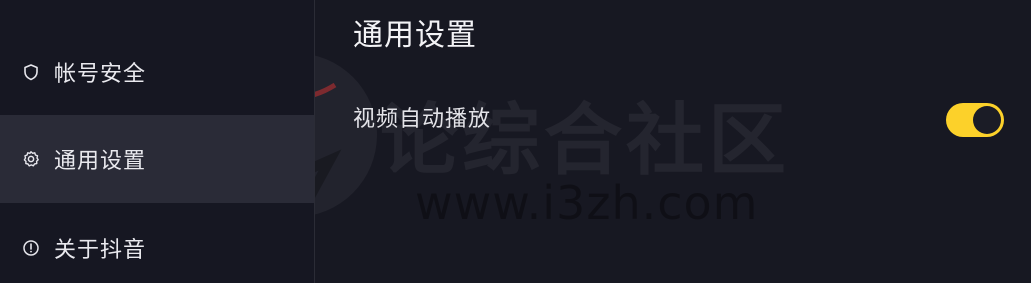 The width and height of the screenshot is (1031, 283). I want to click on autoplay-toggle, so click(975, 120).